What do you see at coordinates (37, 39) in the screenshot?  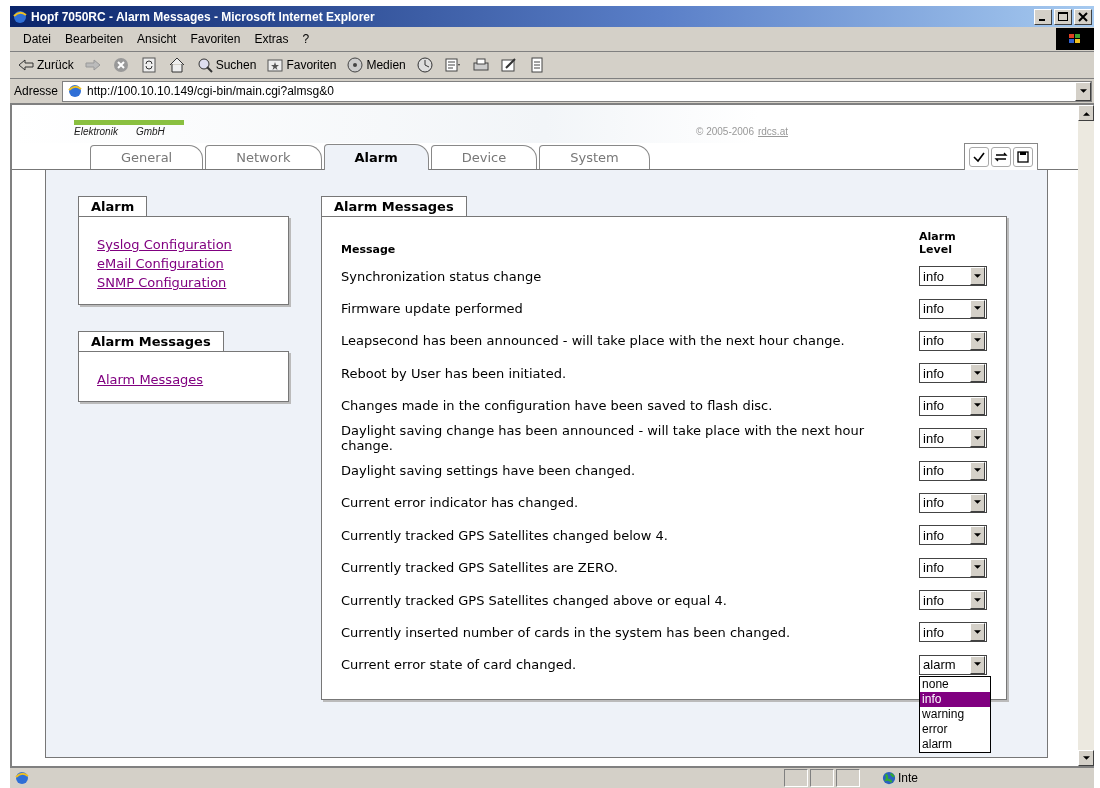 I see `menu-item: Datei` at bounding box center [37, 39].